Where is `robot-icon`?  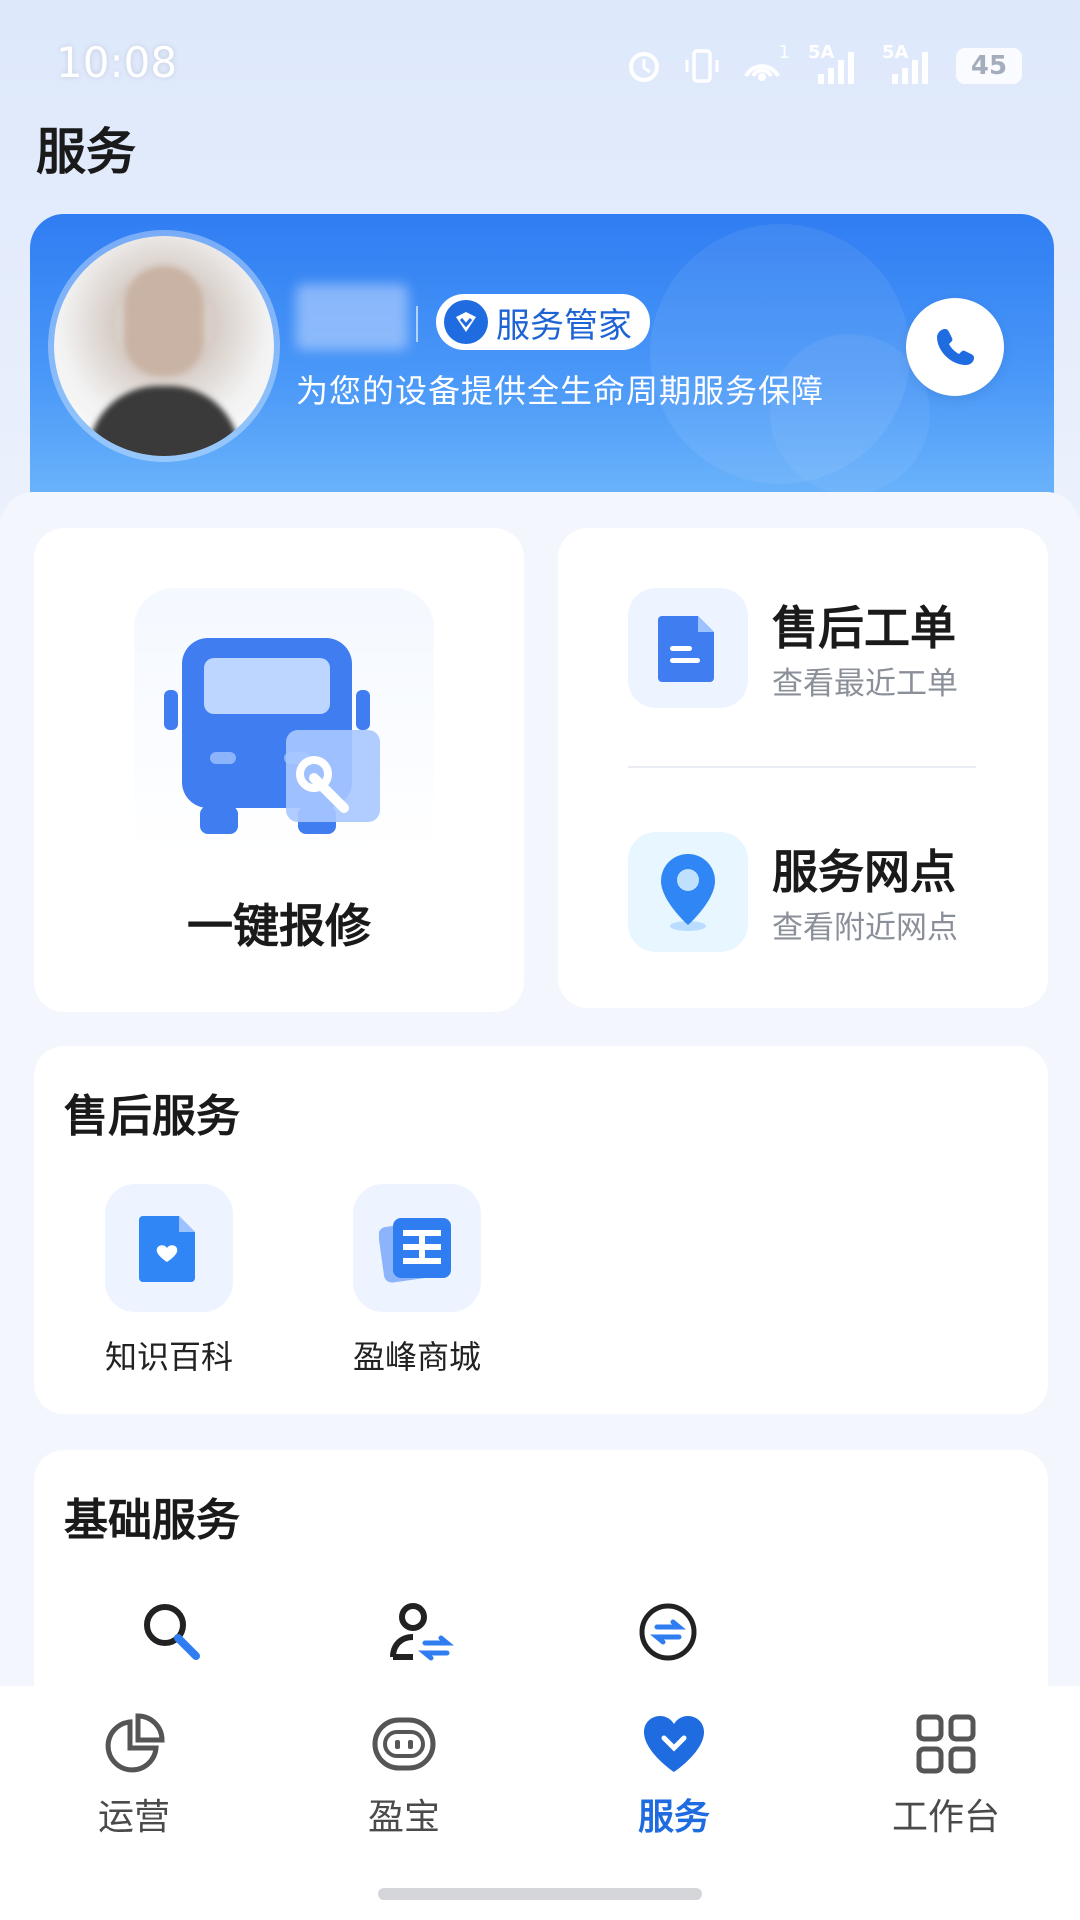 robot-icon is located at coordinates (404, 1744).